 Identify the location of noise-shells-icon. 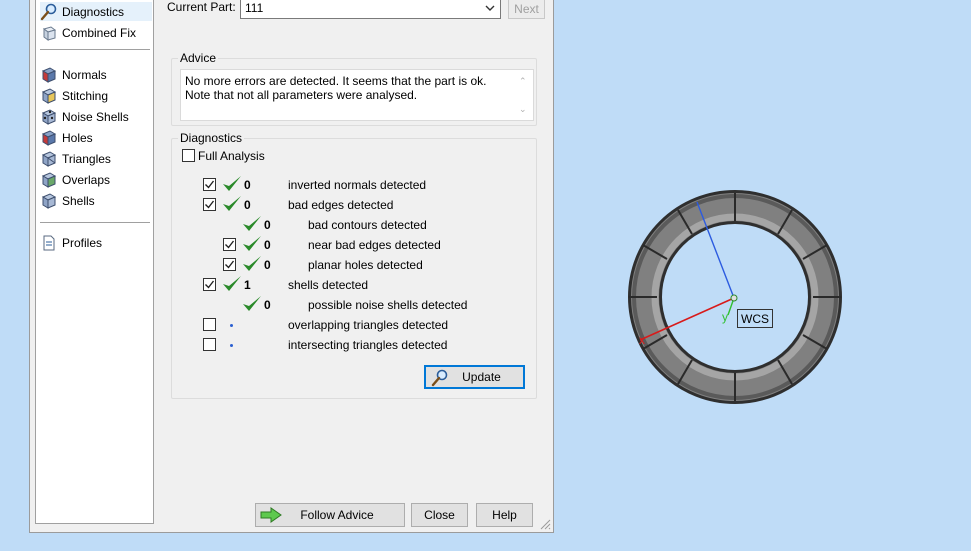
(49, 116).